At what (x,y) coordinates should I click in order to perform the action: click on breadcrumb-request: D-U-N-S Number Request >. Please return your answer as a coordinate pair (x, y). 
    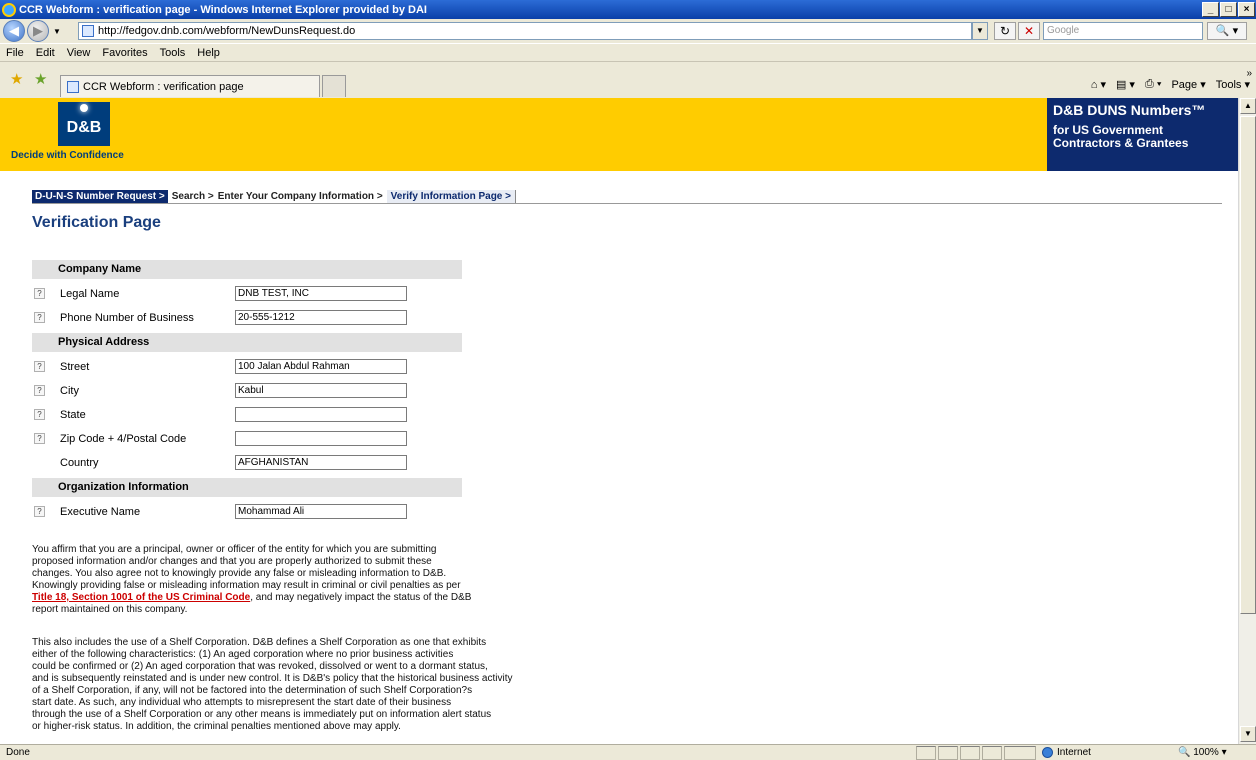
    Looking at the image, I should click on (100, 196).